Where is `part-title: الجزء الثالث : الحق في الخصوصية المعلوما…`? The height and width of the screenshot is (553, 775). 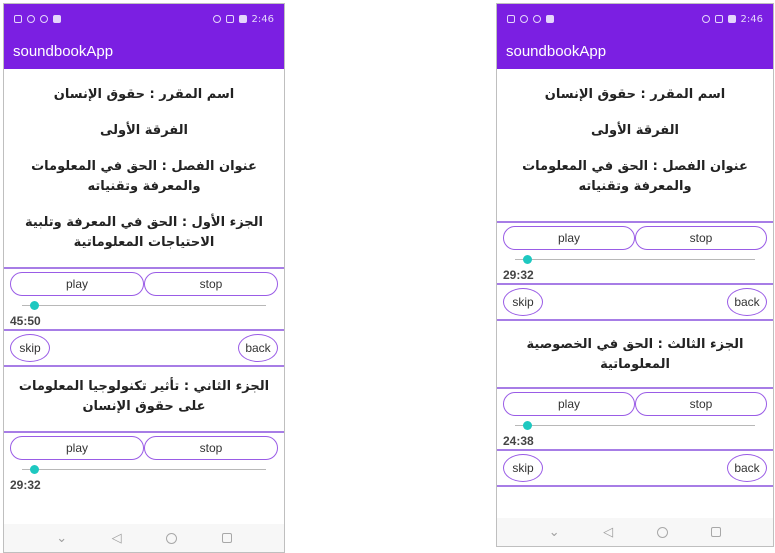
part-title: الجزء الثالث : الحق في الخصوصية المعلوما… is located at coordinates (635, 354).